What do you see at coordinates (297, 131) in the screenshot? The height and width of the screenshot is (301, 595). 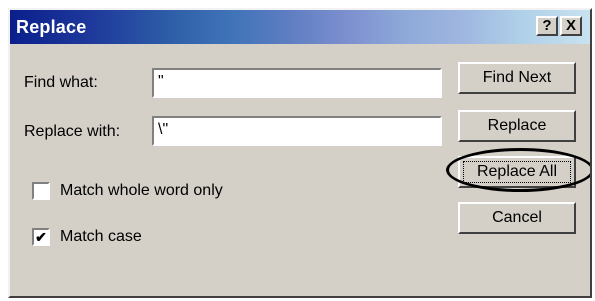 I see `replace-with-input: \"` at bounding box center [297, 131].